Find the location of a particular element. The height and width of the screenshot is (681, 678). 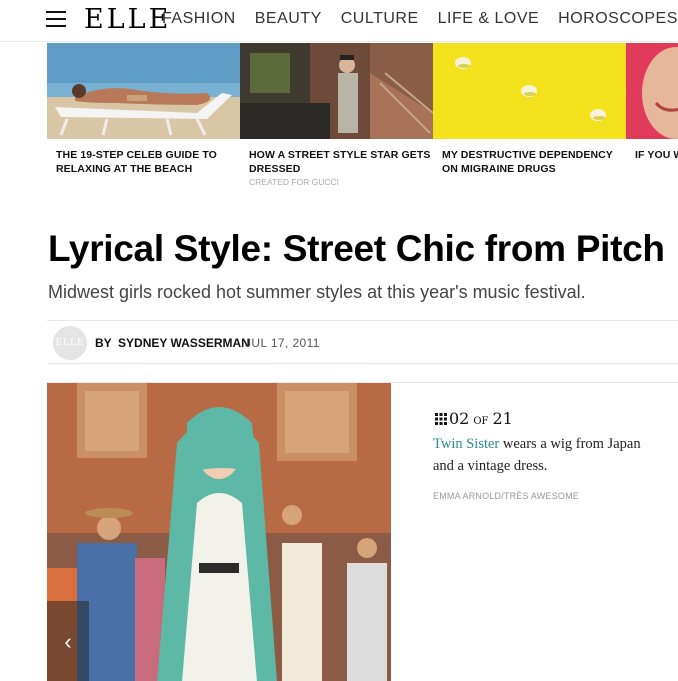

carousel-card-title: IF YOU W WATCH Y is located at coordinates (652, 155).